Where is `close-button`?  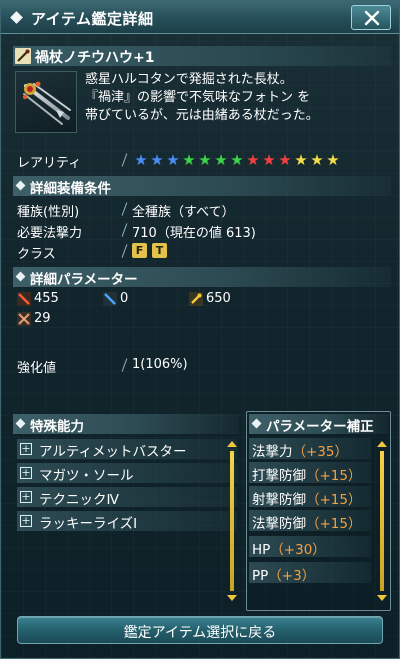 close-button is located at coordinates (371, 17).